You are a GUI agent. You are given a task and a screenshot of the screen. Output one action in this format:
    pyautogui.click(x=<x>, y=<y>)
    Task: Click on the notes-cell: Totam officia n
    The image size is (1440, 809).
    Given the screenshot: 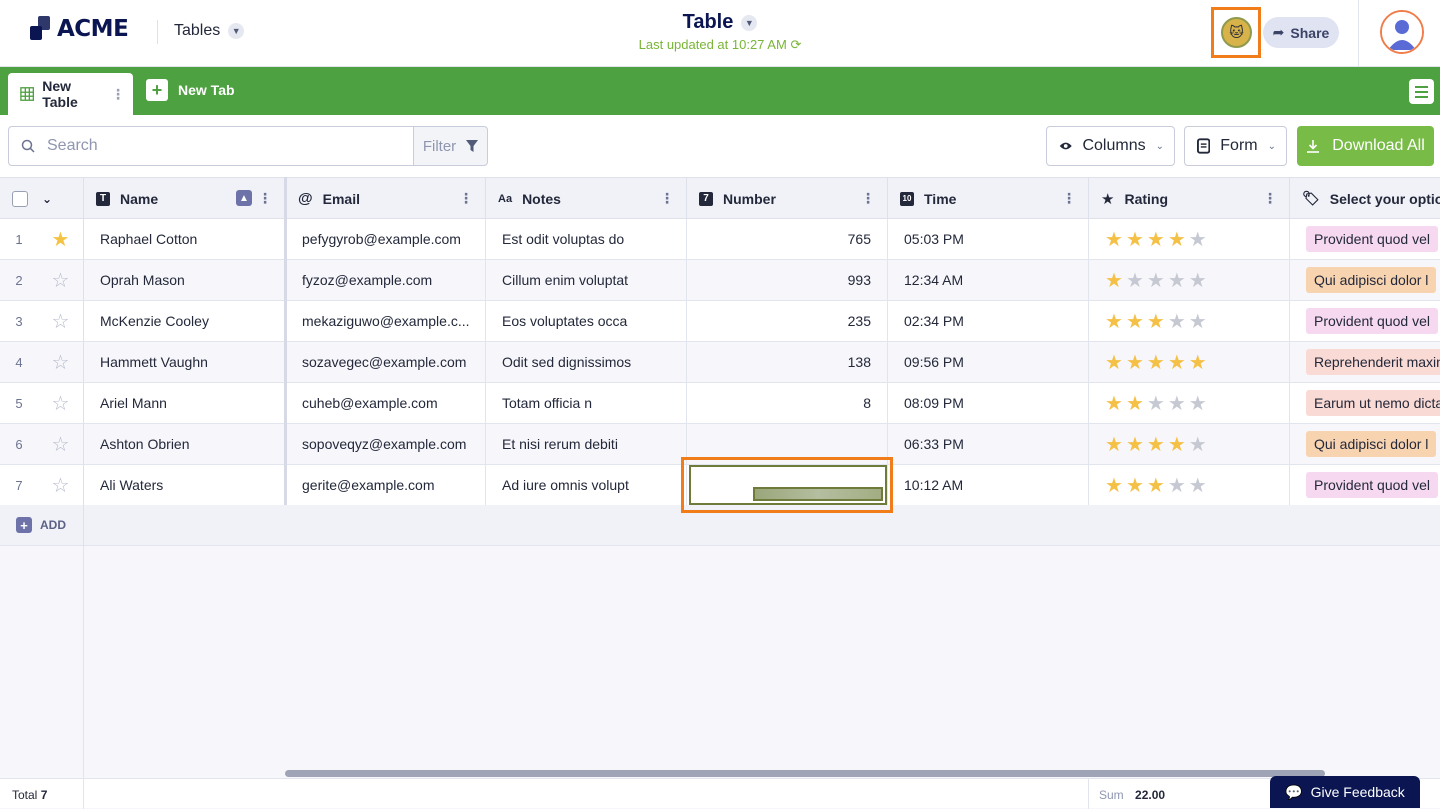 What is the action you would take?
    pyautogui.click(x=586, y=403)
    